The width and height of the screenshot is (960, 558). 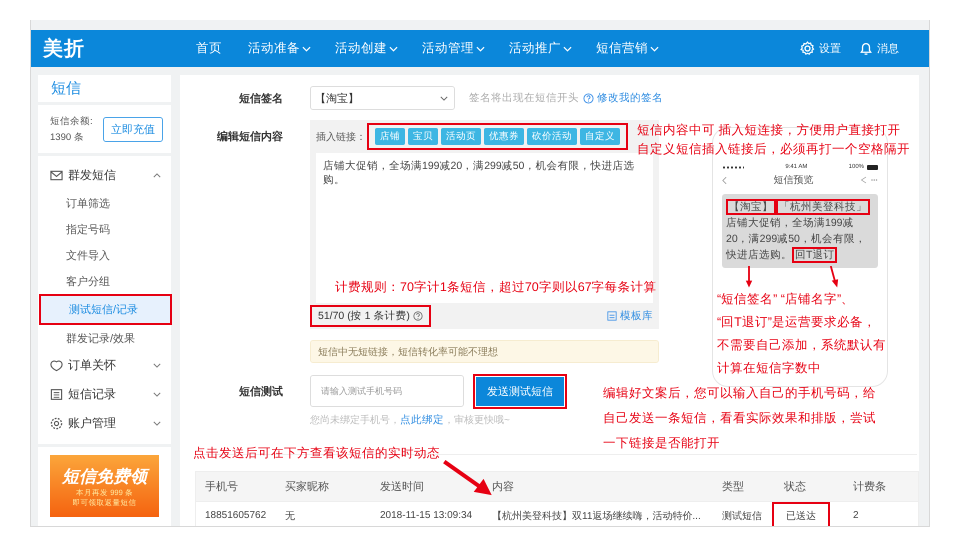 I want to click on back-icon, so click(x=724, y=180).